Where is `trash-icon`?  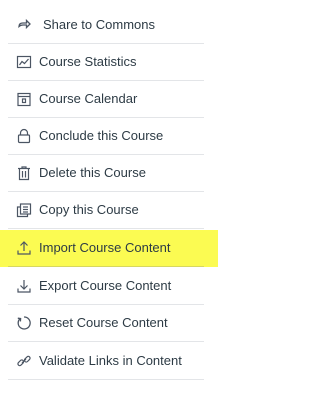
trash-icon is located at coordinates (24, 173).